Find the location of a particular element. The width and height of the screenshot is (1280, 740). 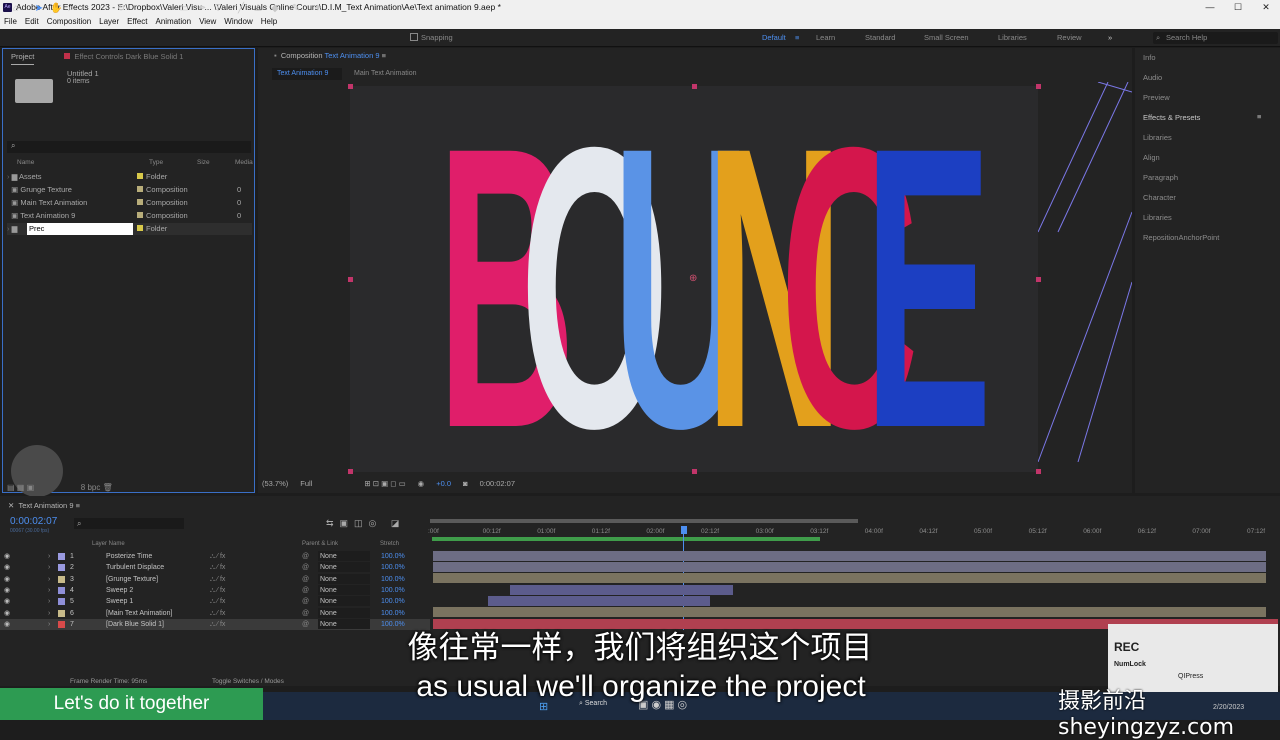

menu-edit: Edit is located at coordinates (32, 22).